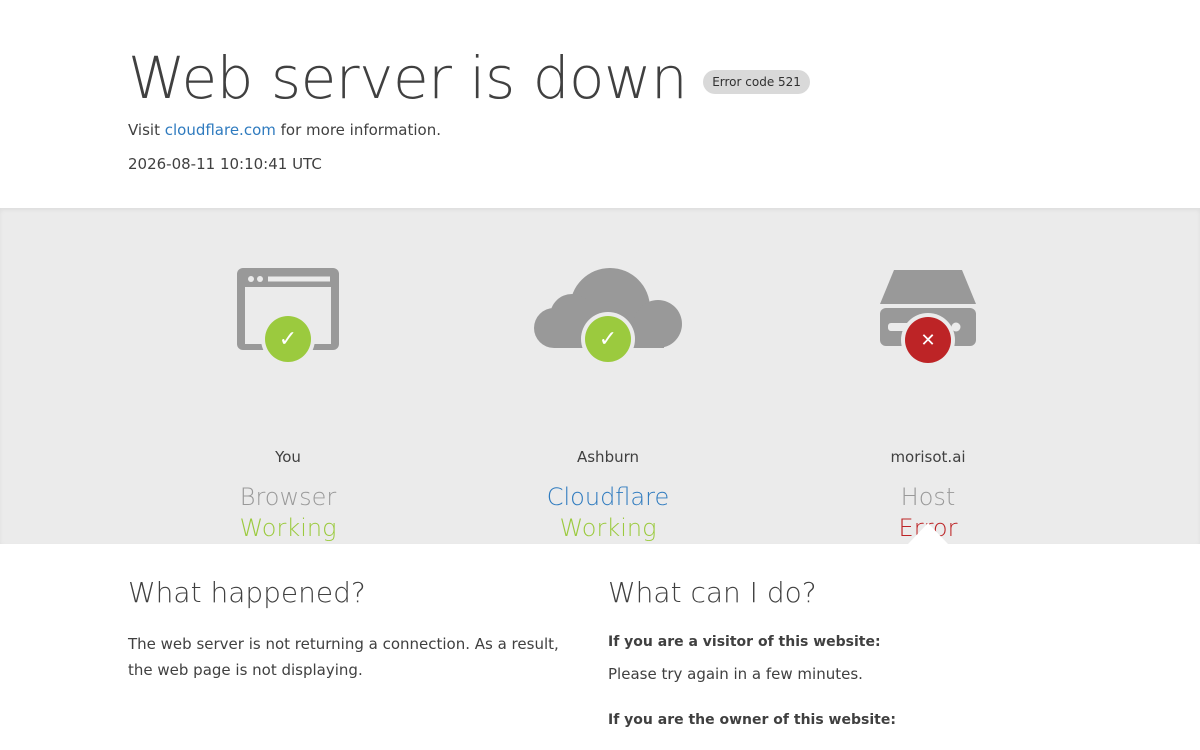 The width and height of the screenshot is (1200, 750). I want to click on what-happened-heading: What happened?, so click(247, 592).